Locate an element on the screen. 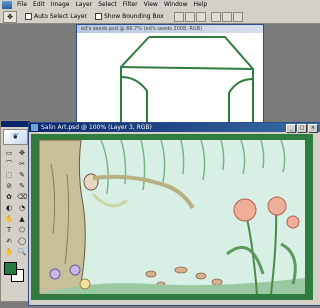 This screenshot has width=320, height=308. document-front-title: Salin Art.psd @ 100% (Layer 3, RGB) is located at coordinates (96, 127).